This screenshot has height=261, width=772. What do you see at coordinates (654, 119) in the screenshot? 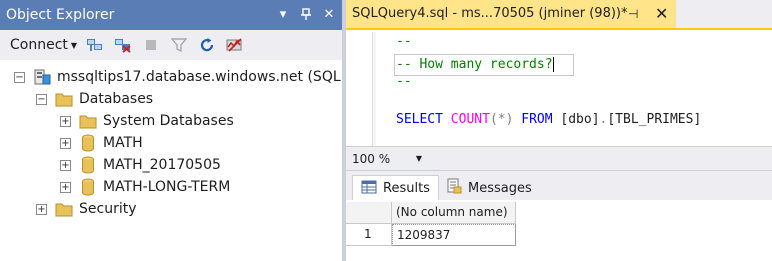
I see `table-name: [TBL_PRIMES]` at bounding box center [654, 119].